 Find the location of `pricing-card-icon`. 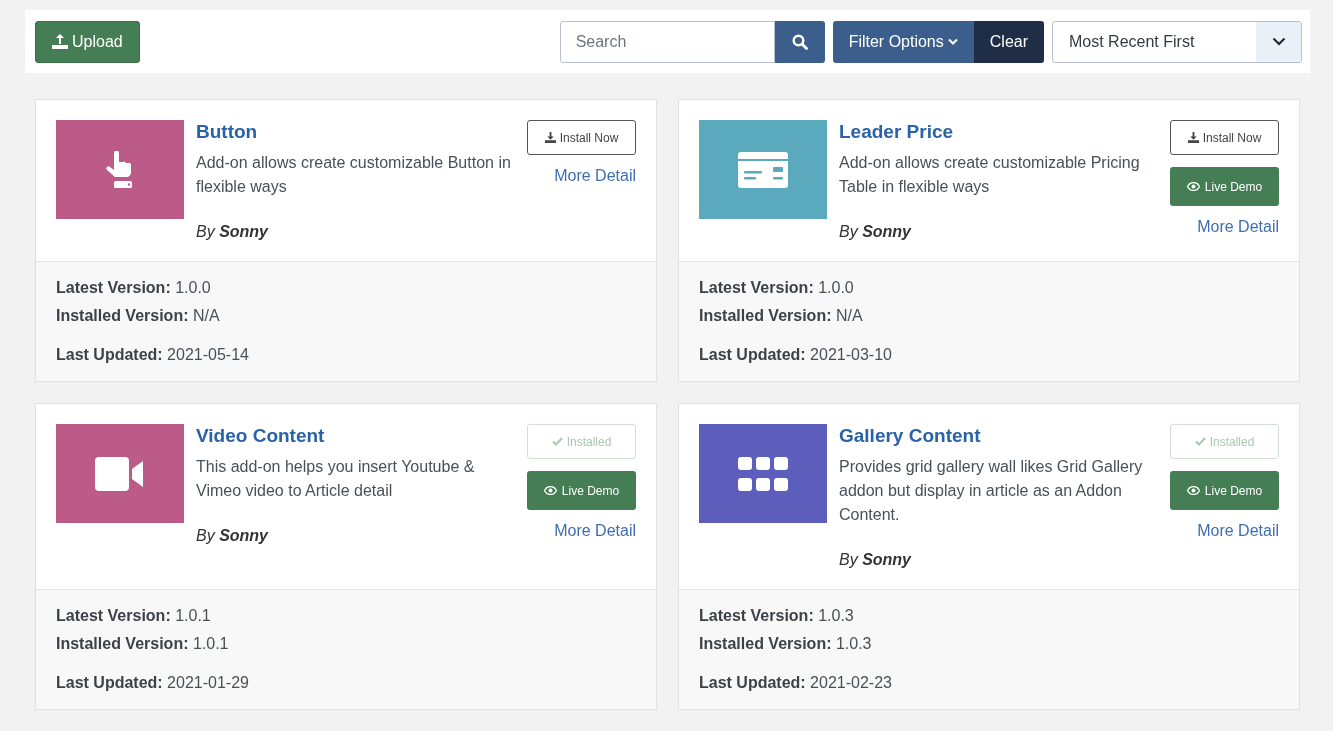

pricing-card-icon is located at coordinates (763, 169).